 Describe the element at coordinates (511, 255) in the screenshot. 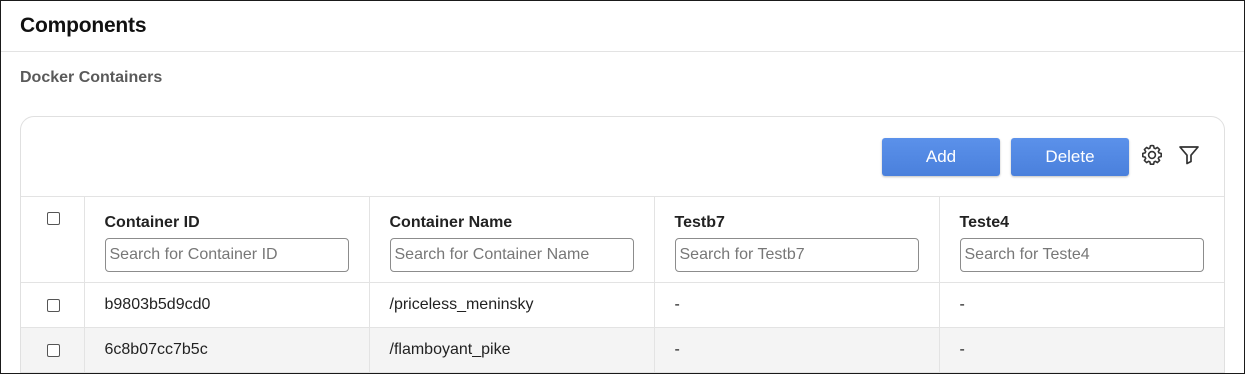

I see `search-container-name-input` at that location.